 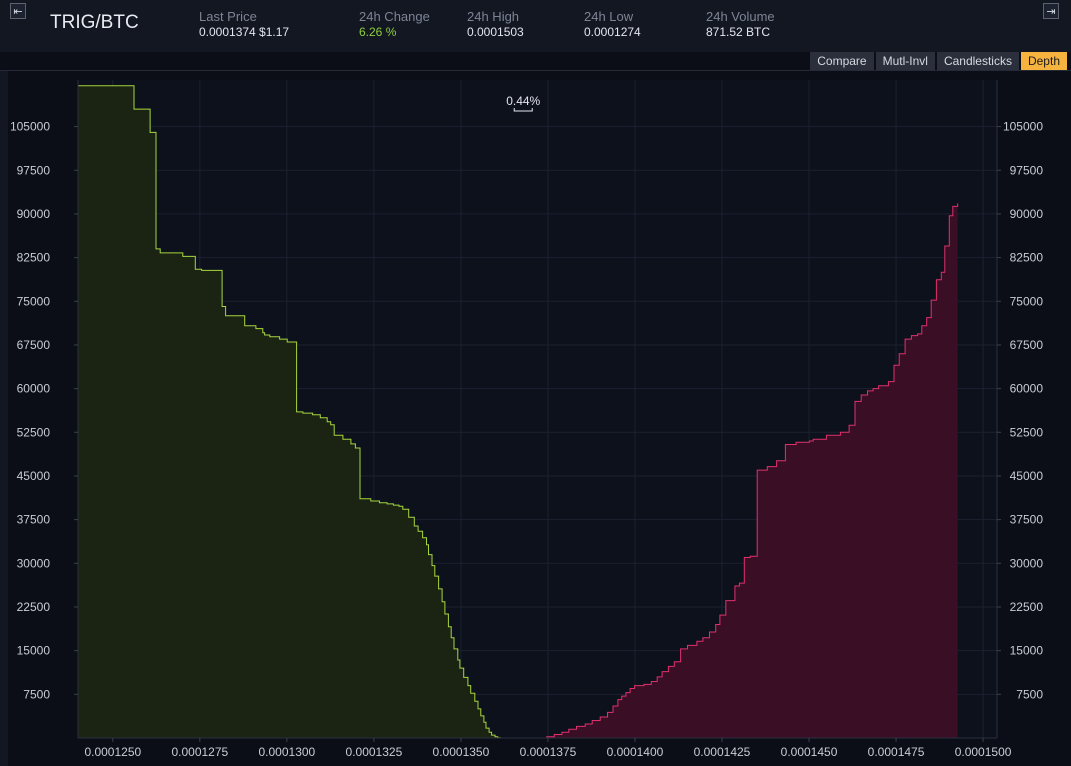 I want to click on y-tick-label-left: 67500, so click(x=34, y=345).